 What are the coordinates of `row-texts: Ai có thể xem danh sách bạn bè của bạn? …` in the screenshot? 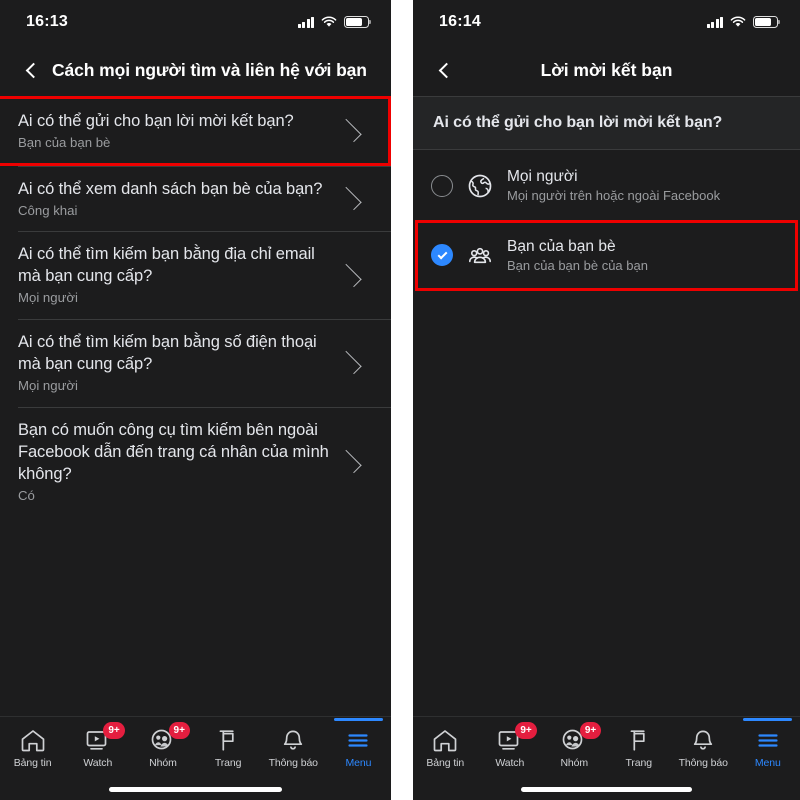 It's located at (178, 199).